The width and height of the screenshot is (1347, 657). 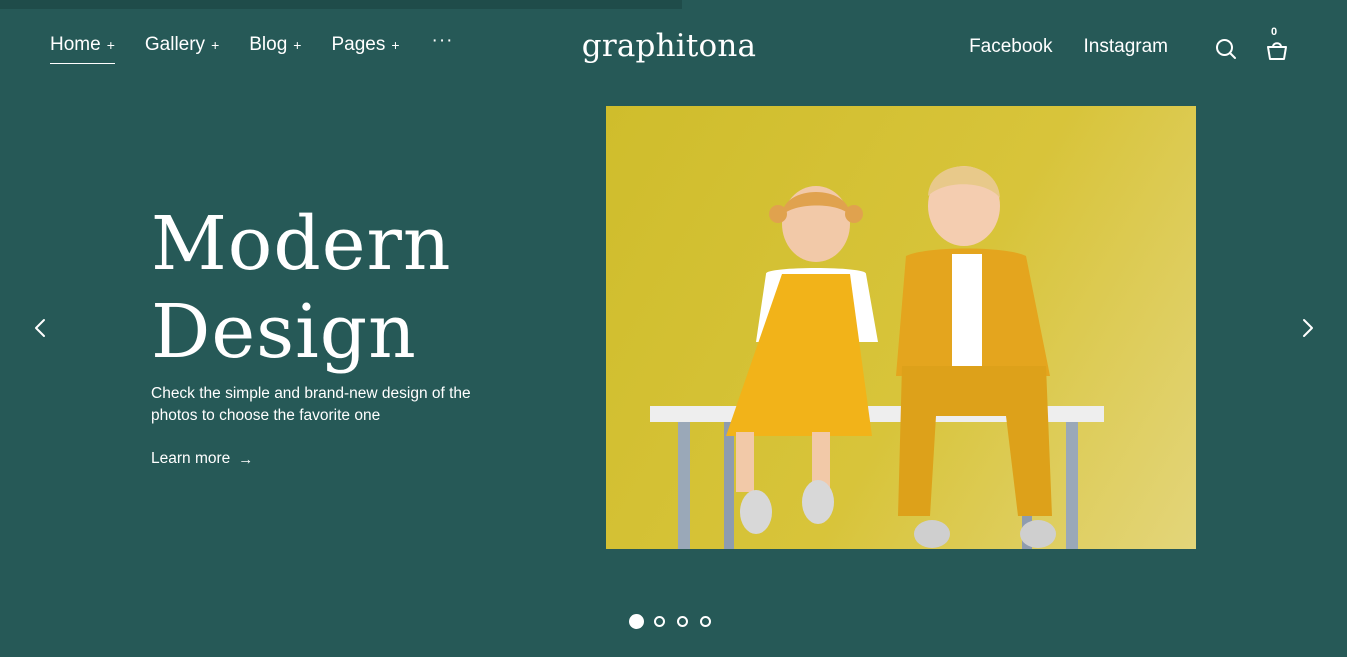 What do you see at coordinates (191, 458) in the screenshot?
I see `learn-more-label: Learn more` at bounding box center [191, 458].